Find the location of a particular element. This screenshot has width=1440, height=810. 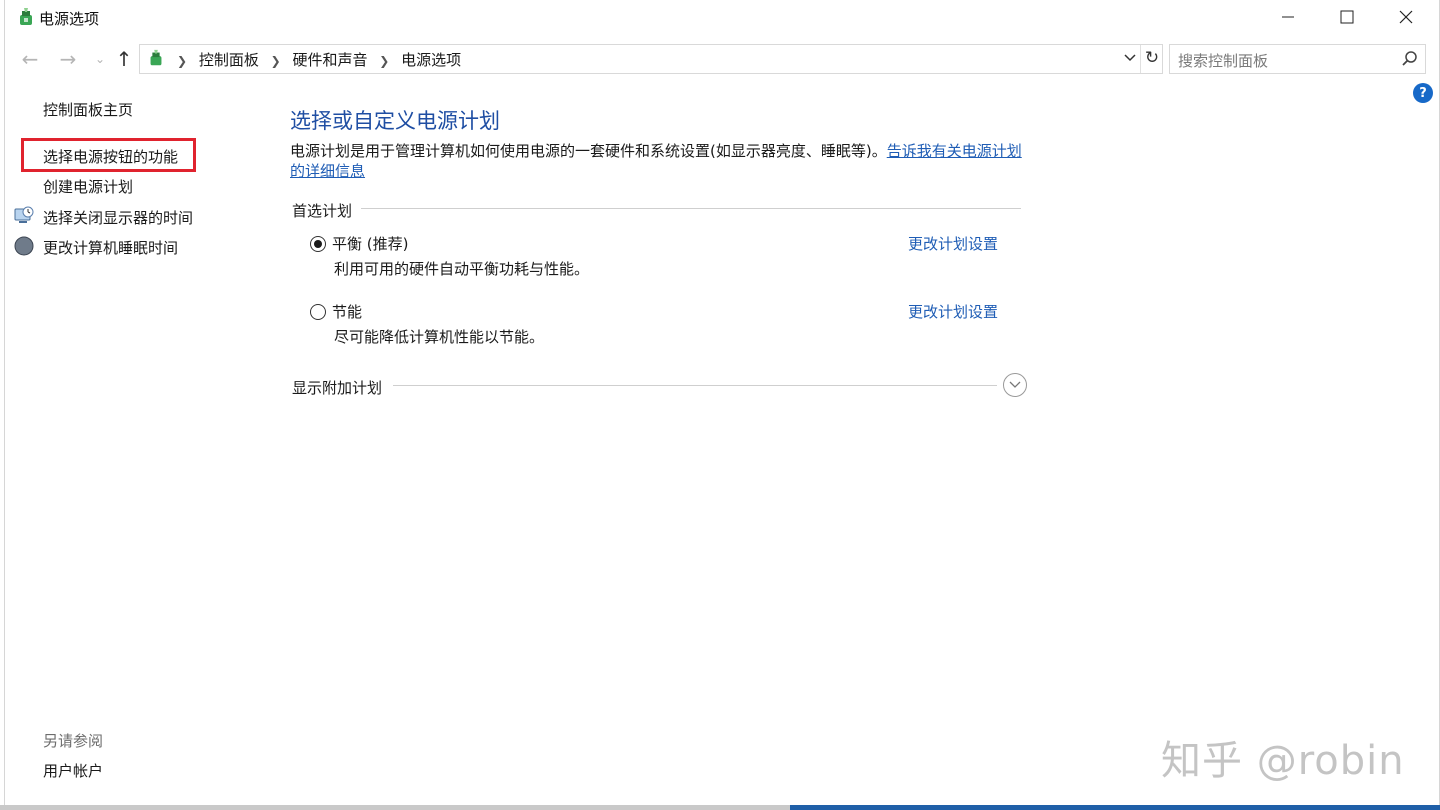

refresh-button: ↻ is located at coordinates (1152, 58).